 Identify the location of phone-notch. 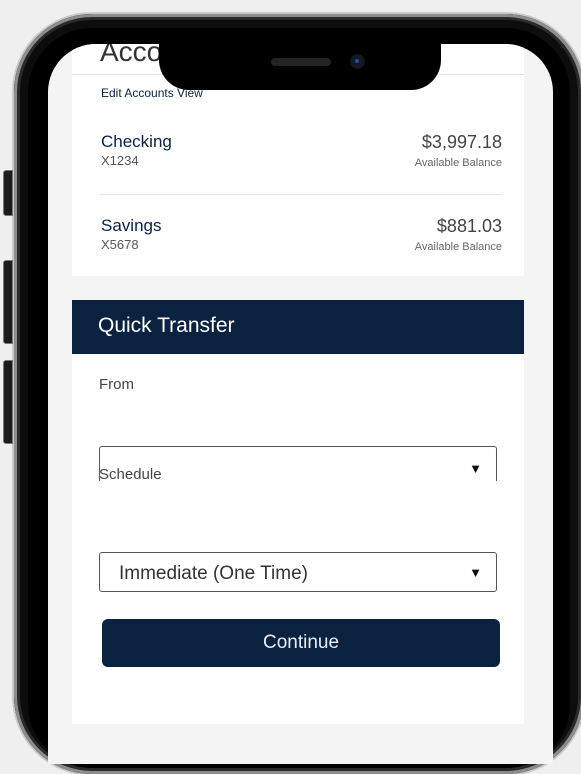
(300, 67).